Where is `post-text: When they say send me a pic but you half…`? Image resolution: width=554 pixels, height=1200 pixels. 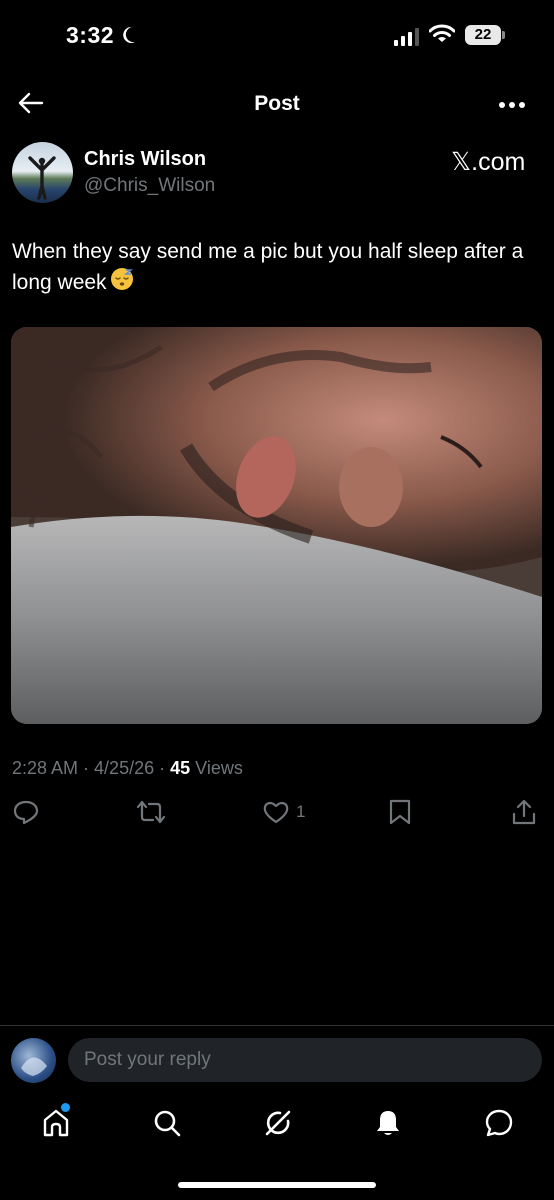
post-text: When they say send me a pic but you half… is located at coordinates (272, 268).